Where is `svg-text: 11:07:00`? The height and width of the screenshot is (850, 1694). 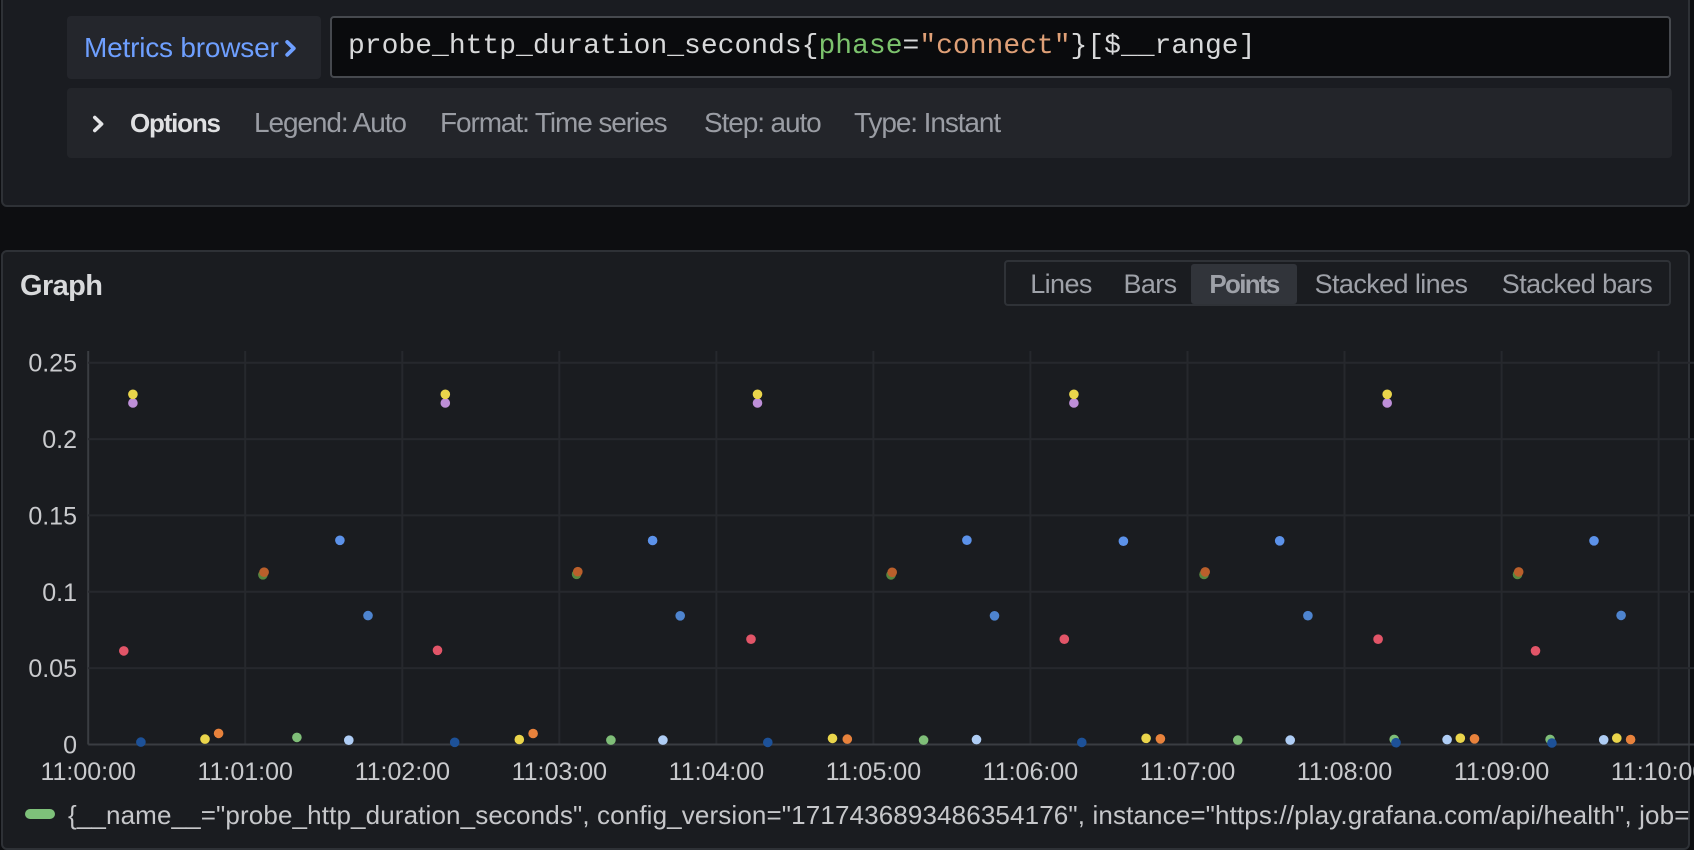 svg-text: 11:07:00 is located at coordinates (1187, 772).